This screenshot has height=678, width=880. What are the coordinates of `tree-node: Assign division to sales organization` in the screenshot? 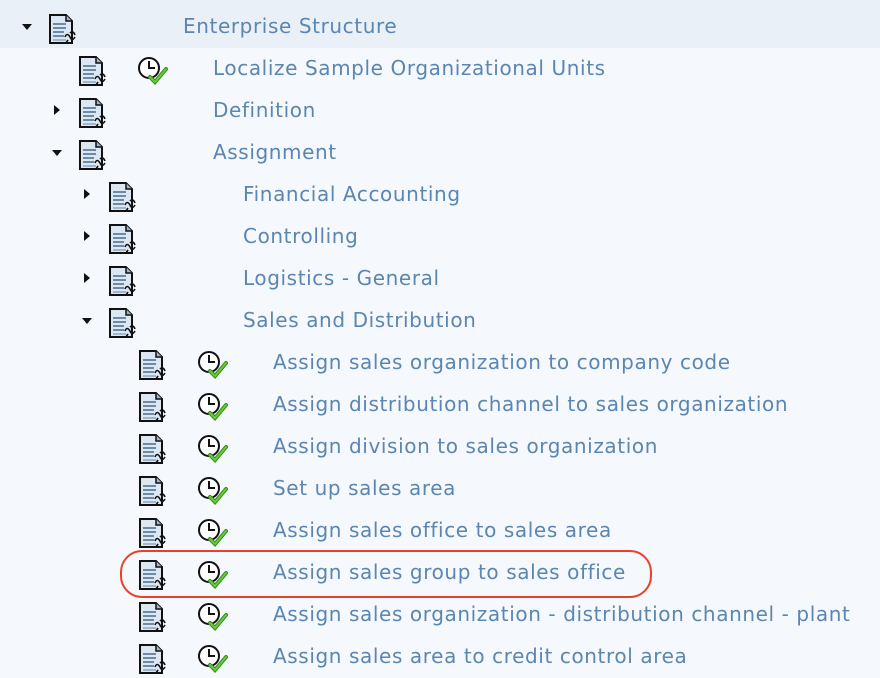 It's located at (440, 446).